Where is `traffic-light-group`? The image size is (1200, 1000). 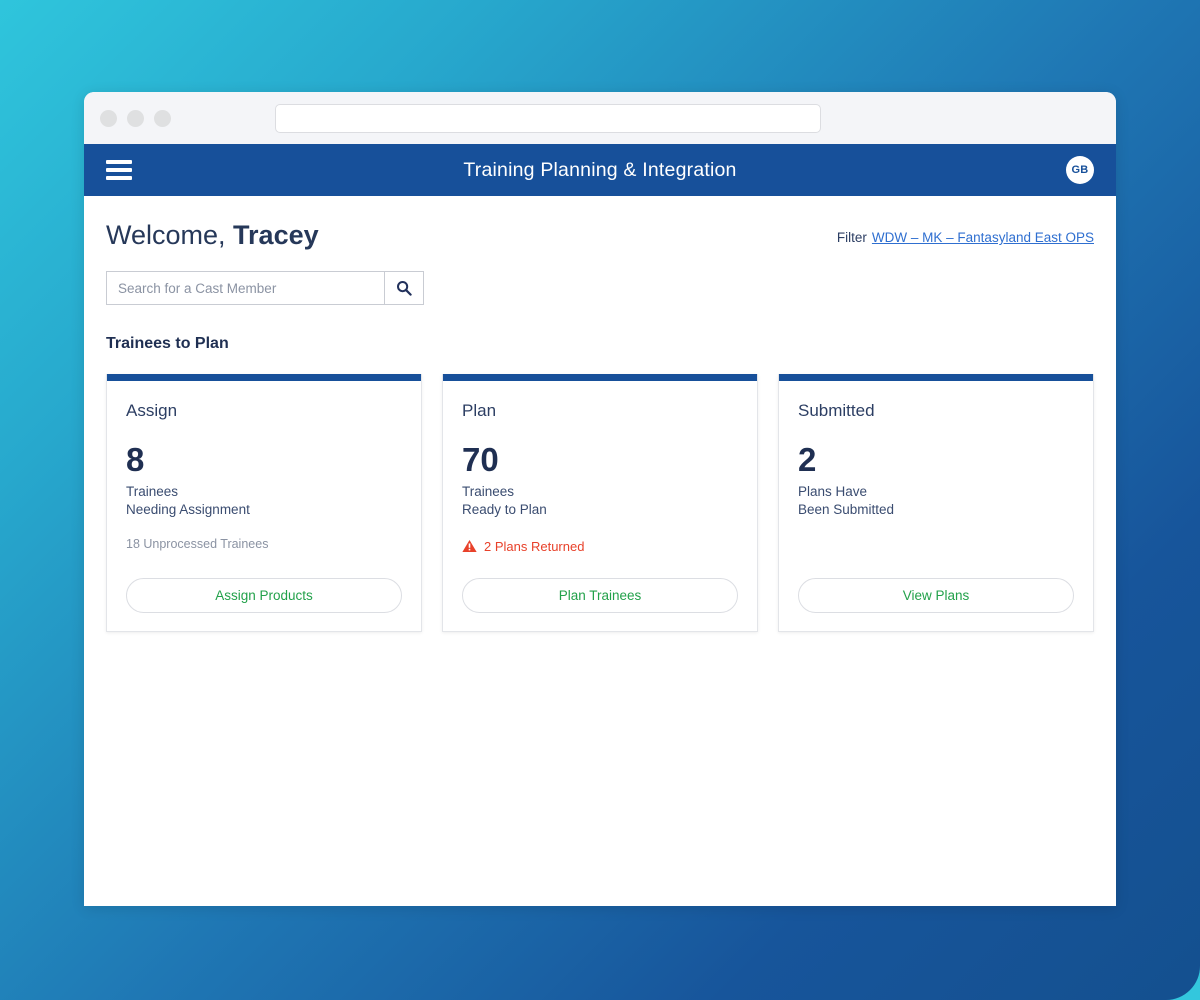
traffic-light-group is located at coordinates (135, 118).